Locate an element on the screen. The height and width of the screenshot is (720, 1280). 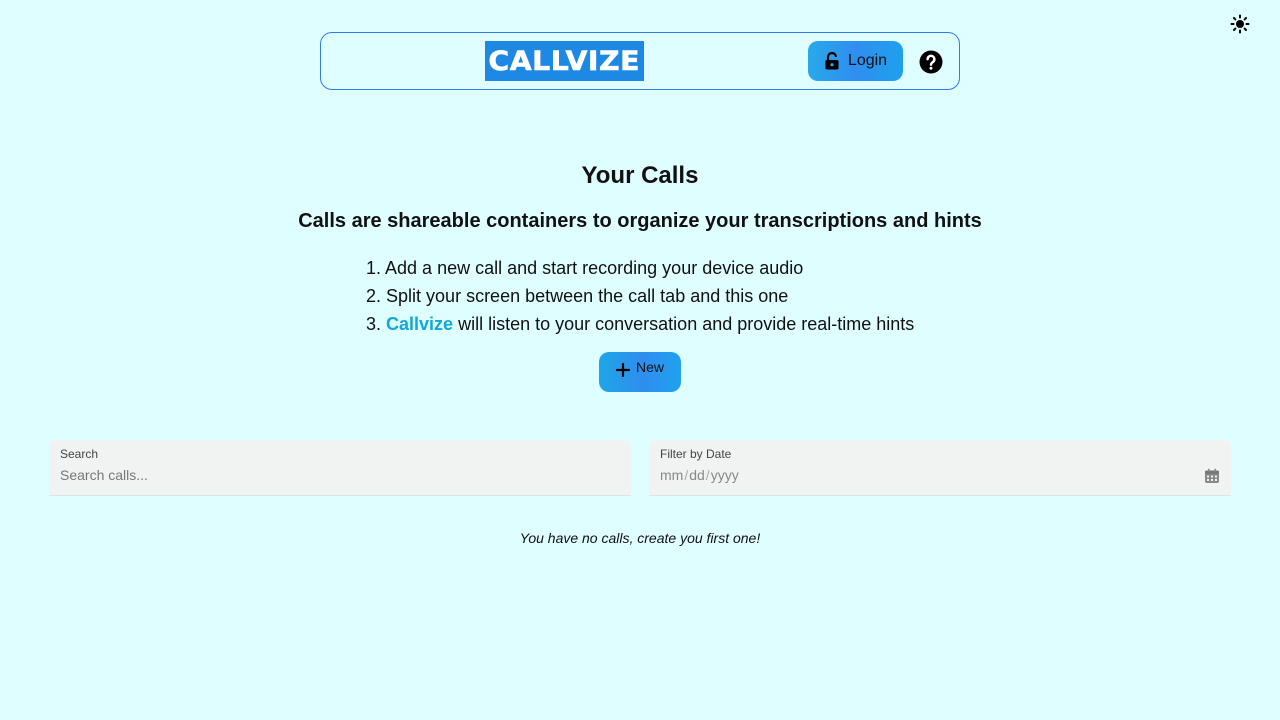
search-field: Search is located at coordinates (340, 468).